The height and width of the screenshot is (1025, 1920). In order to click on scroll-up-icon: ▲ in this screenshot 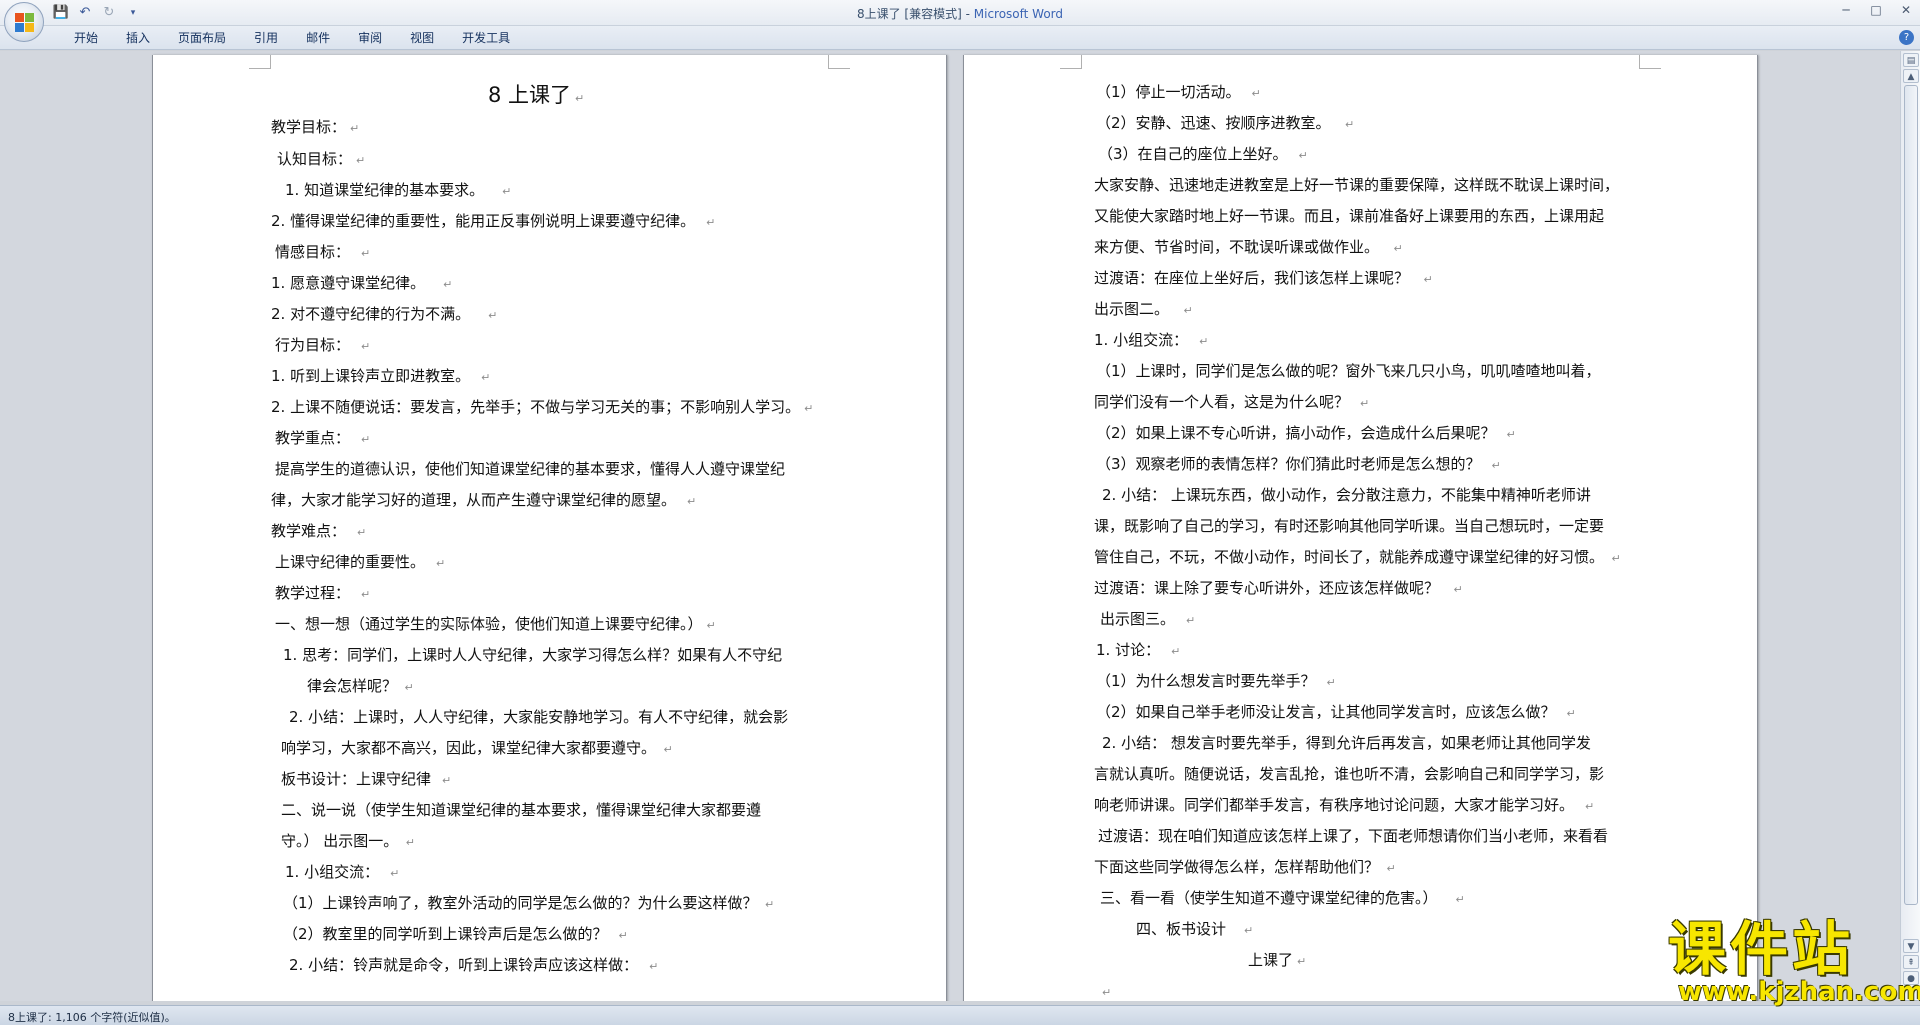, I will do `click(1911, 76)`.